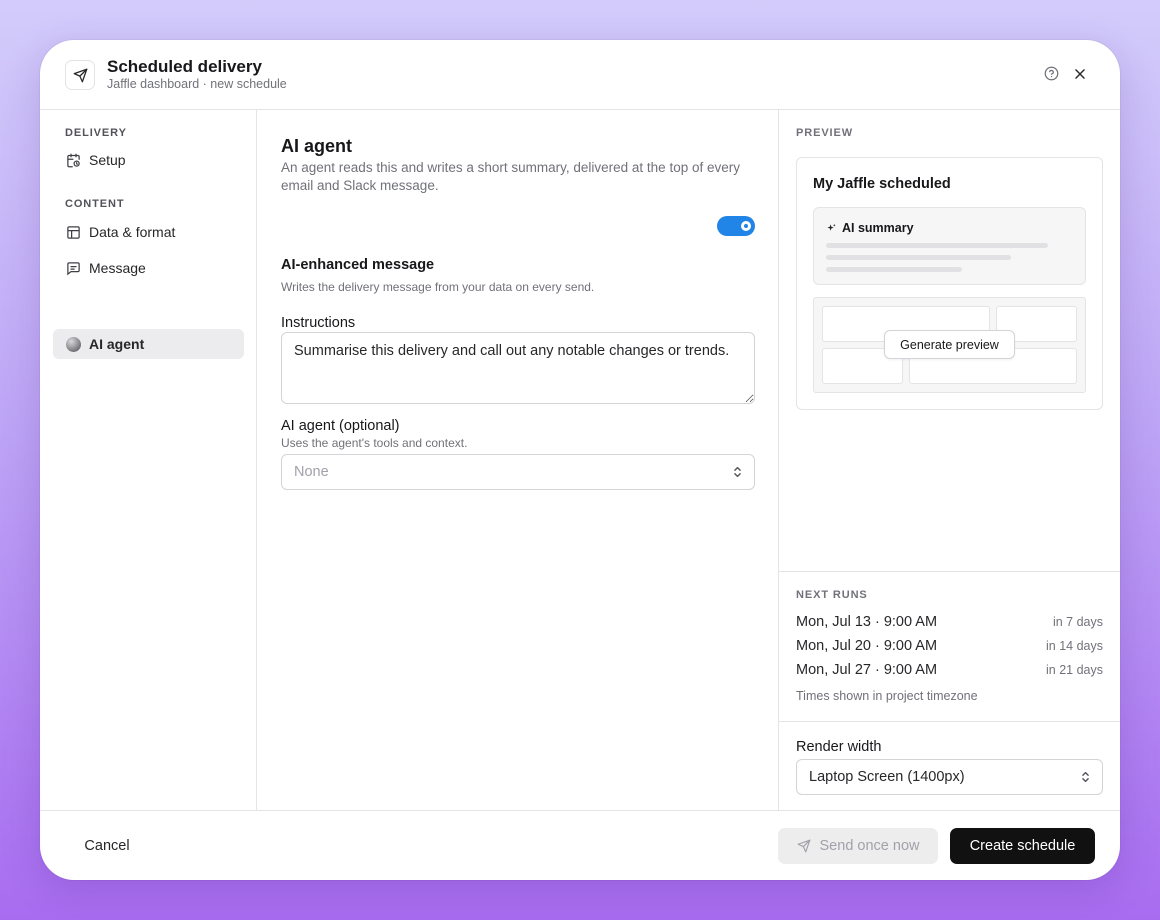 Image resolution: width=1160 pixels, height=920 pixels. I want to click on instructions-label: Instructions, so click(318, 323).